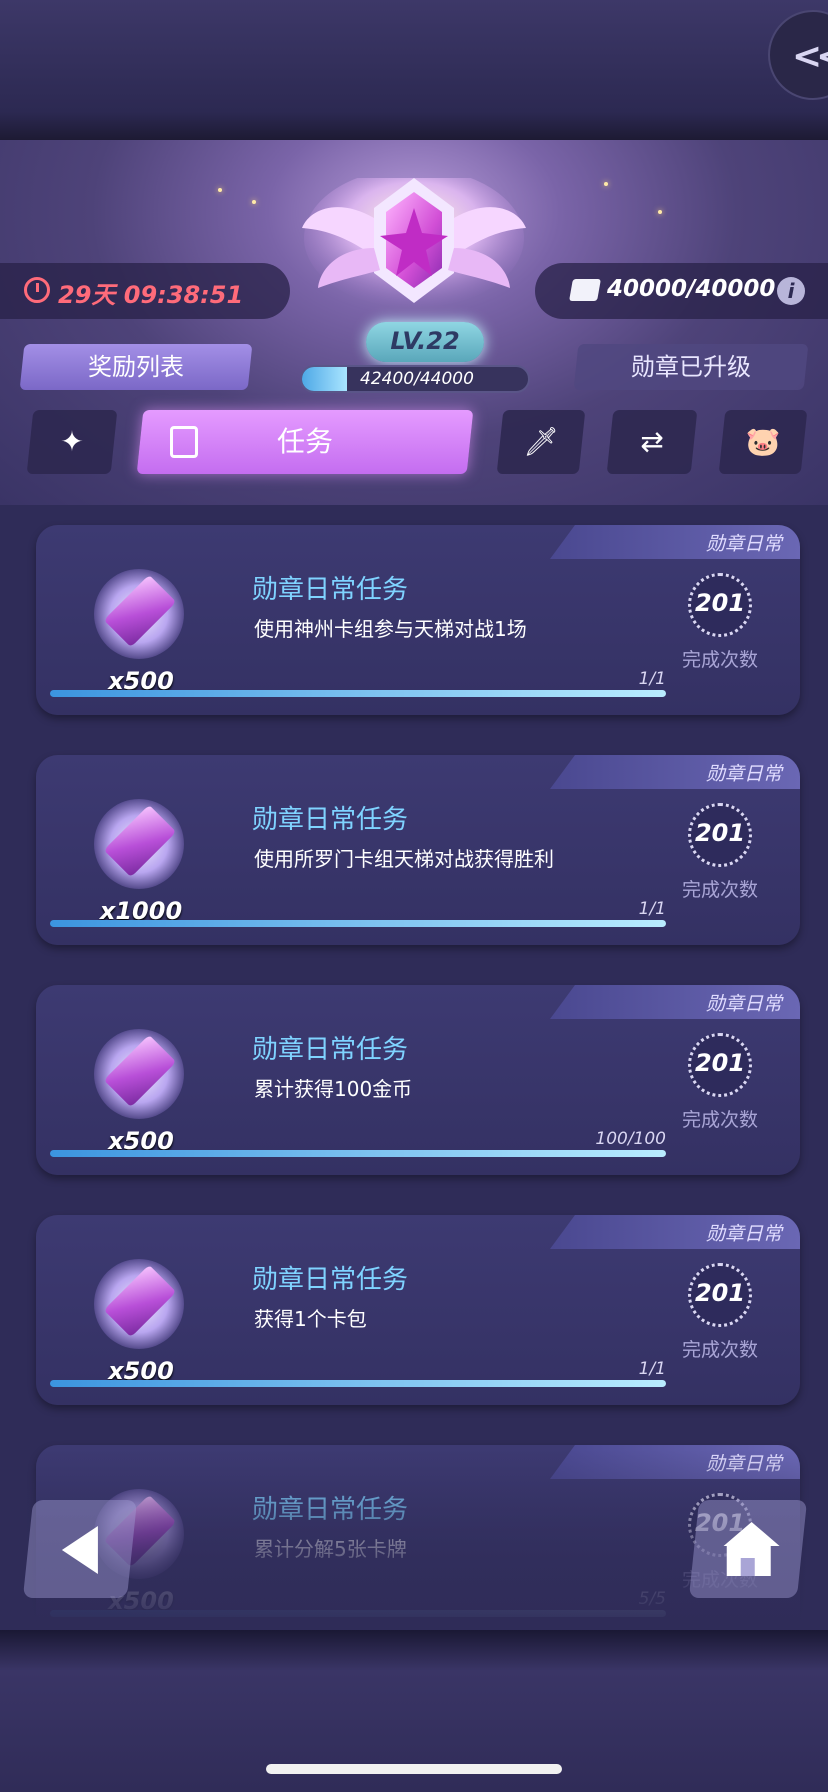 This screenshot has height=1792, width=828. What do you see at coordinates (810, 56) in the screenshot?
I see `double-chevron-left-icon: <<` at bounding box center [810, 56].